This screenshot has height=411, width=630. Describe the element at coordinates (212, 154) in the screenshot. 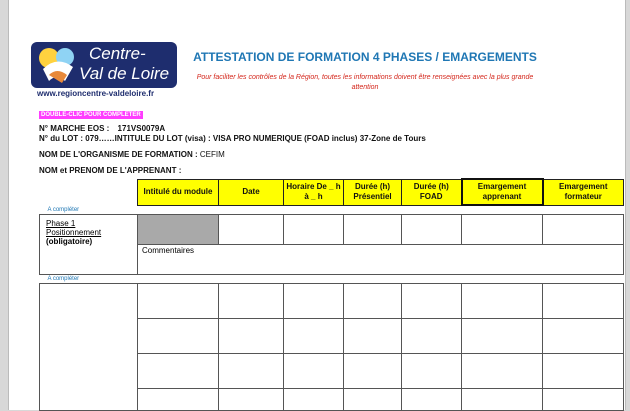

I see `organisme-value: CEFIM` at that location.